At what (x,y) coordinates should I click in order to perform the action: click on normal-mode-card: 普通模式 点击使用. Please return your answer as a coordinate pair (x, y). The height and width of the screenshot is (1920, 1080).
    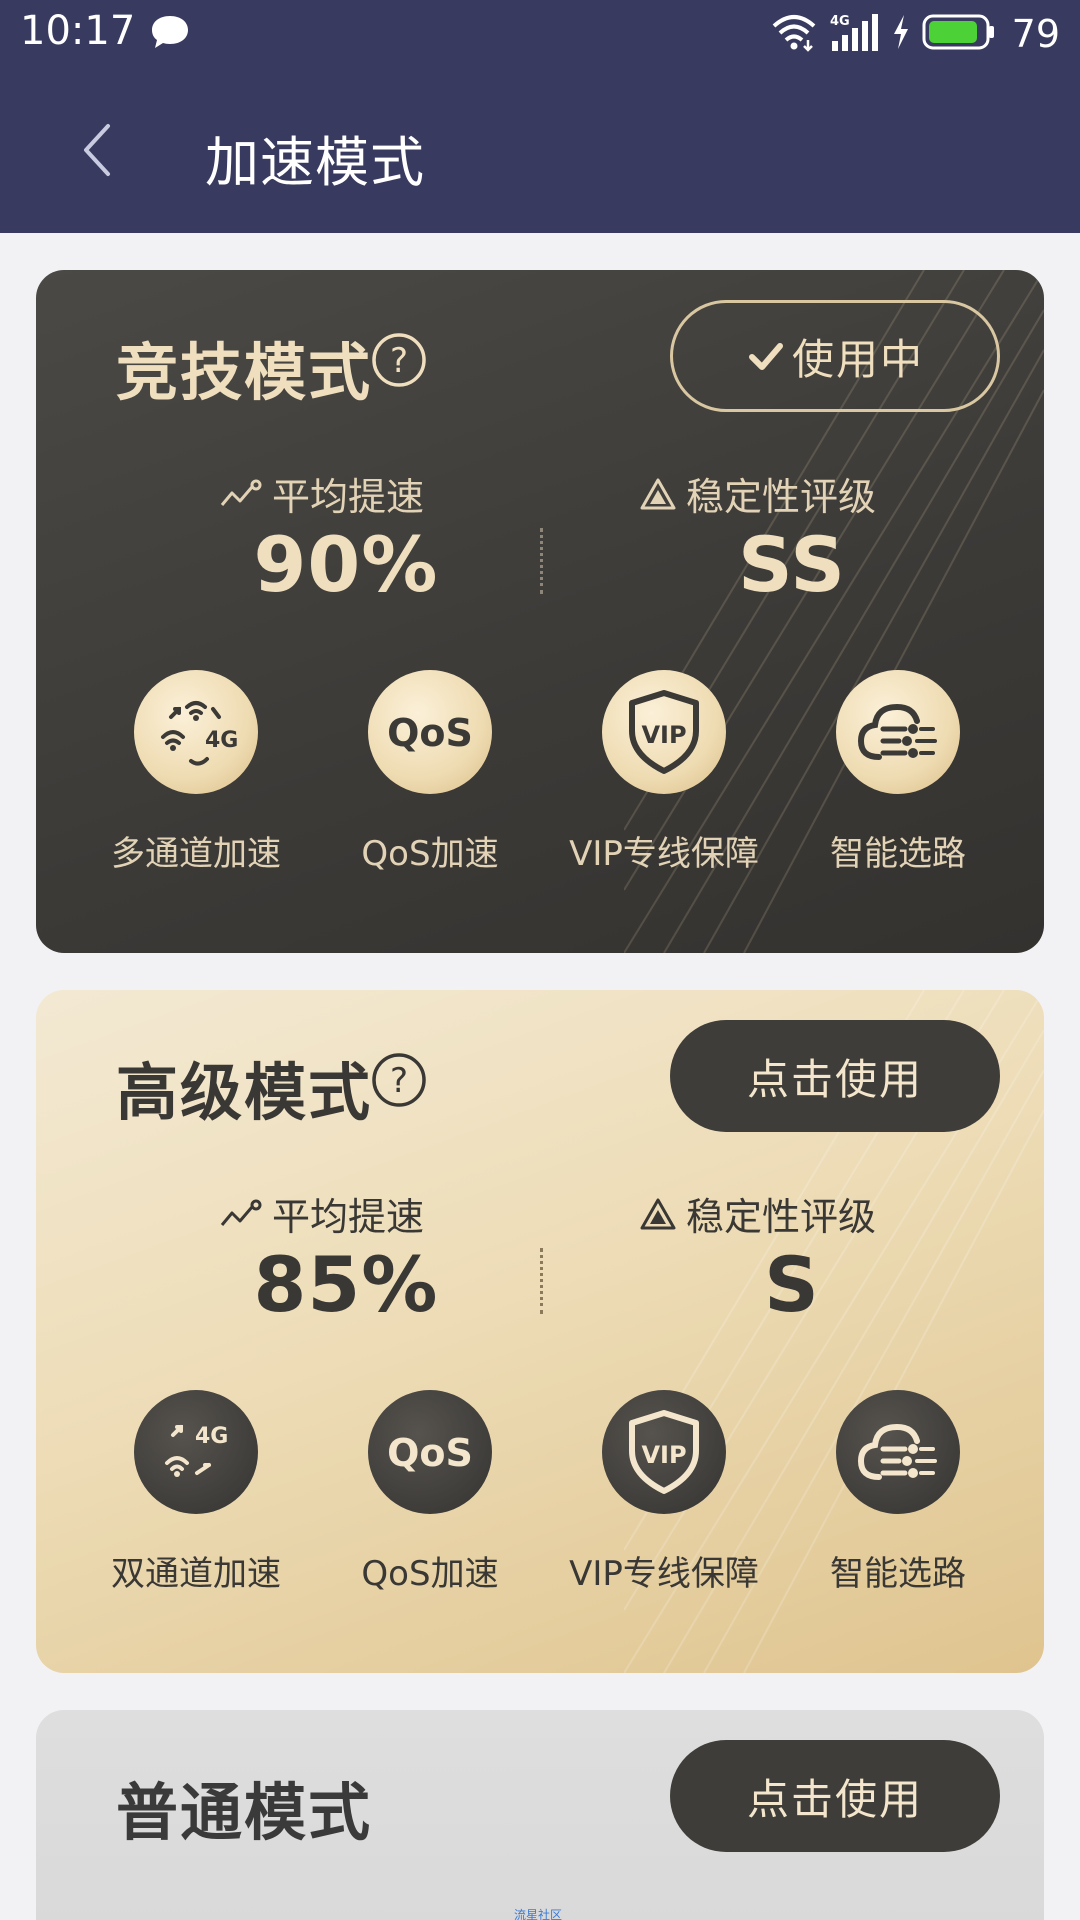
    Looking at the image, I should click on (540, 1815).